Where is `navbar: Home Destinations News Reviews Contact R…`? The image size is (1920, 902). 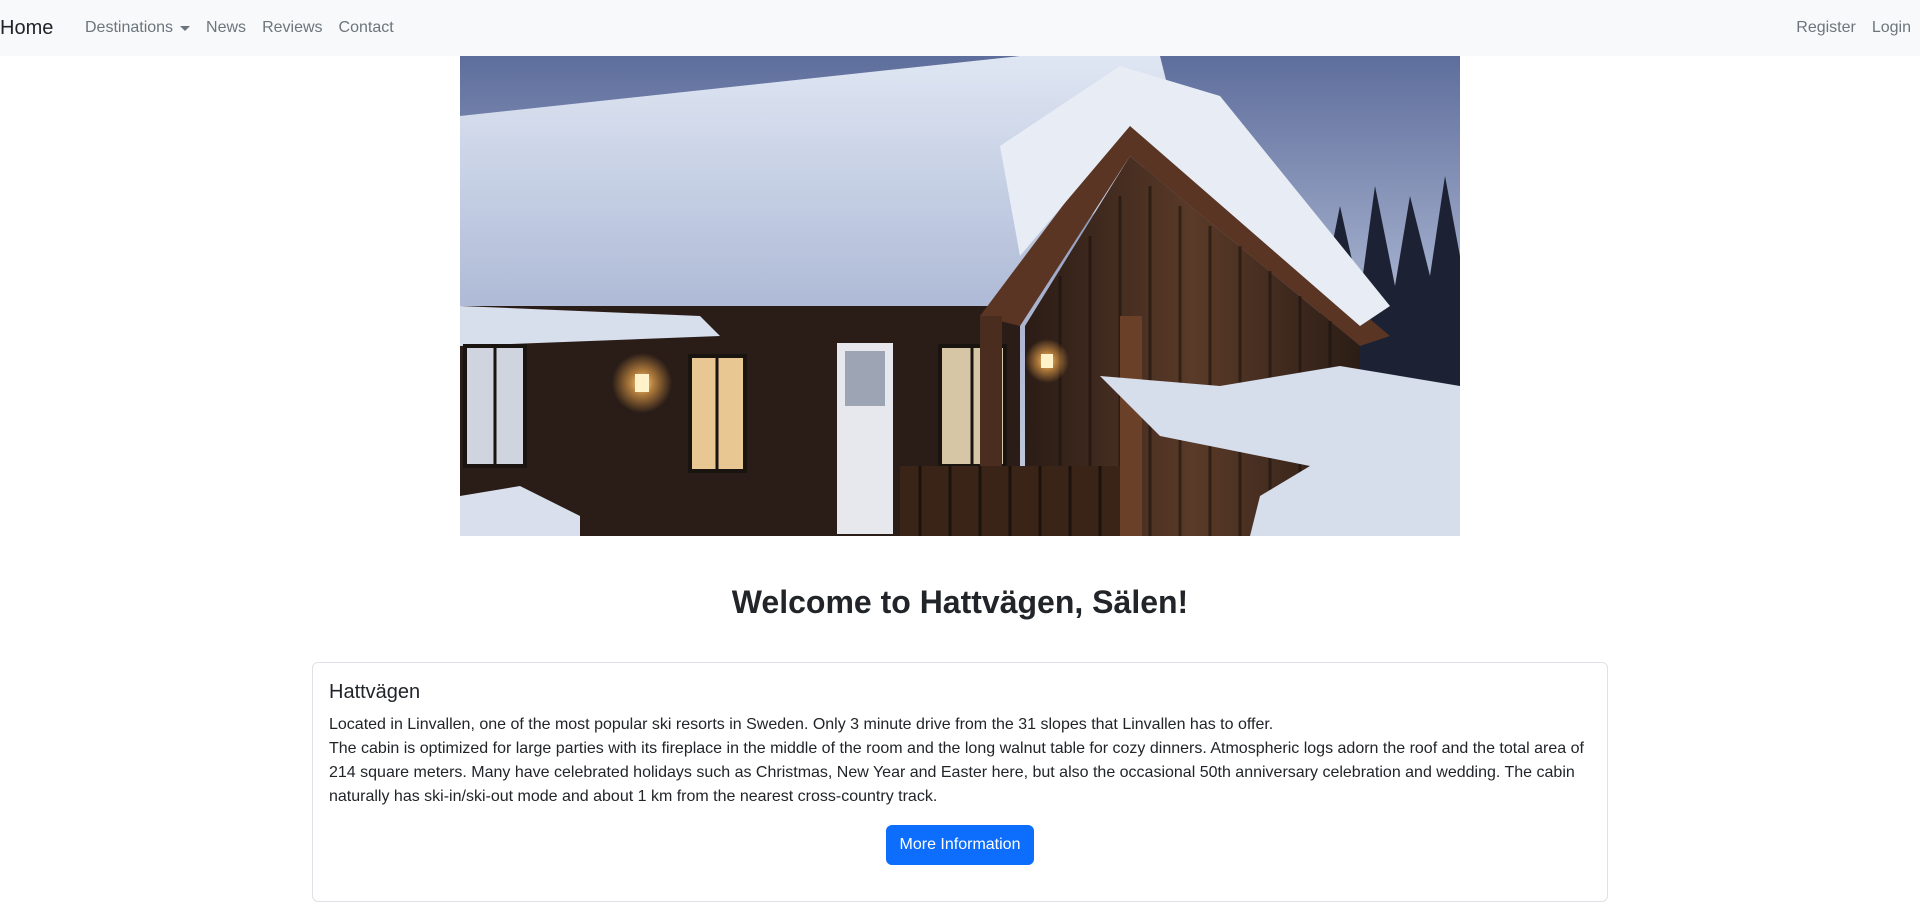
navbar: Home Destinations News Reviews Contact R… is located at coordinates (960, 28).